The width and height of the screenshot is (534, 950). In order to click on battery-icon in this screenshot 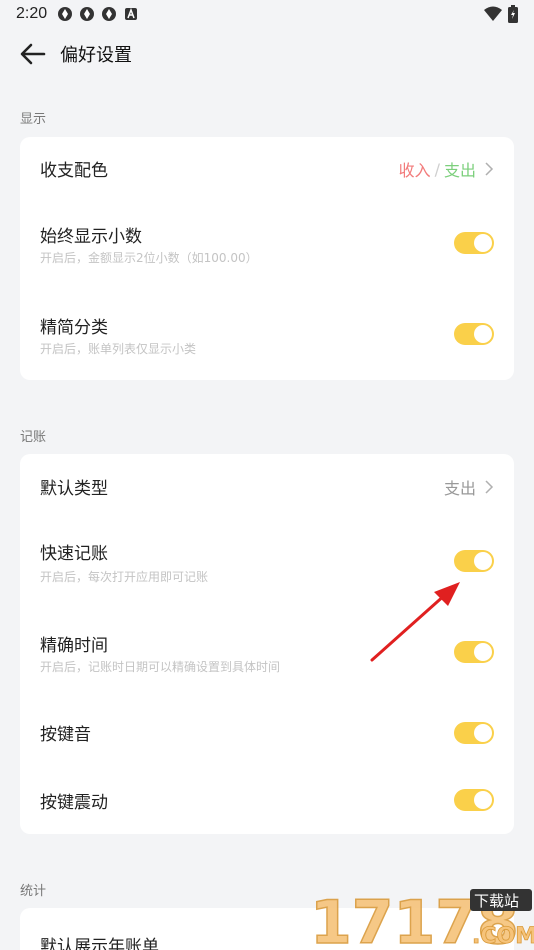, I will do `click(513, 14)`.